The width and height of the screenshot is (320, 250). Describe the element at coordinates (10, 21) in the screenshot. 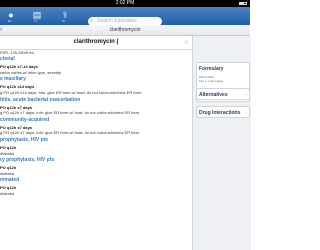

I see `rx-label: Rx` at that location.